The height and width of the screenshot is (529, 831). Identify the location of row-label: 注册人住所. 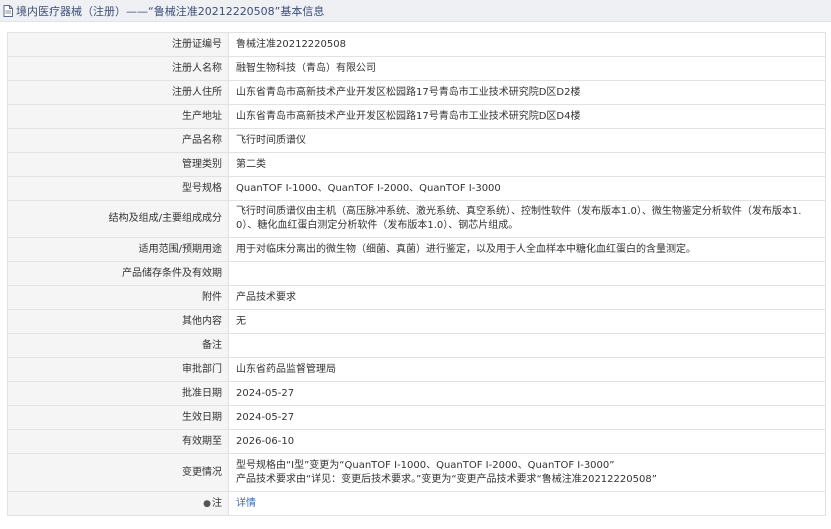
(118, 92).